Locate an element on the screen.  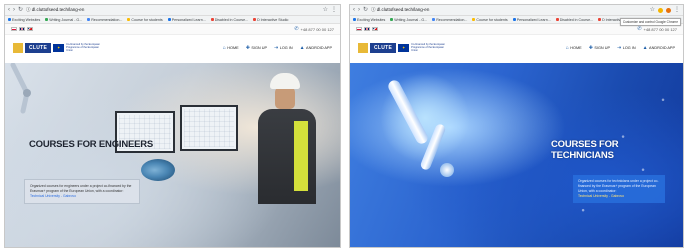
hero-title: COURSES FOR ENGINEERS is located at coordinates (91, 144).